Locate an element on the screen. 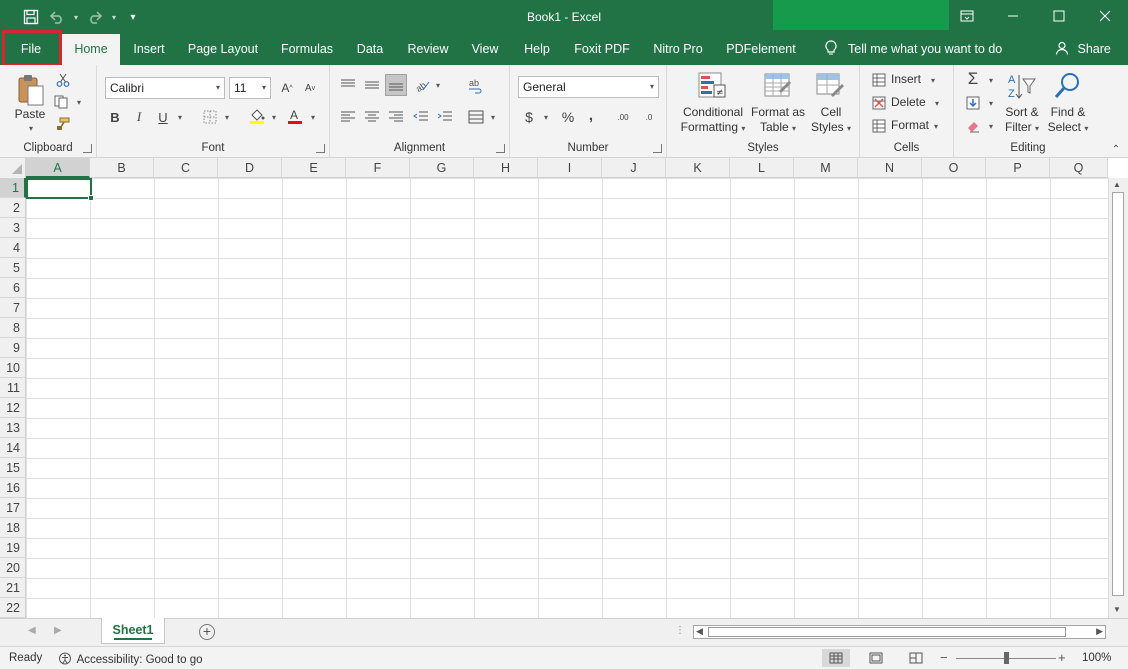  maximize-icon is located at coordinates (1059, 16).